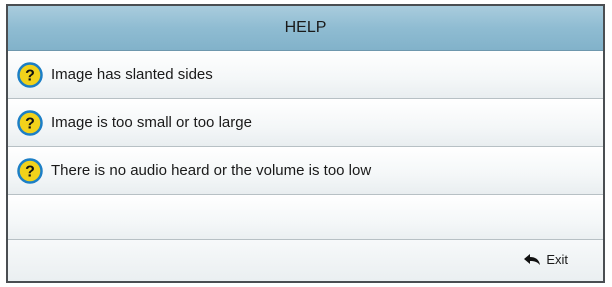 This screenshot has height=287, width=612. What do you see at coordinates (132, 74) in the screenshot?
I see `help-item-label: Image has slanted sides` at bounding box center [132, 74].